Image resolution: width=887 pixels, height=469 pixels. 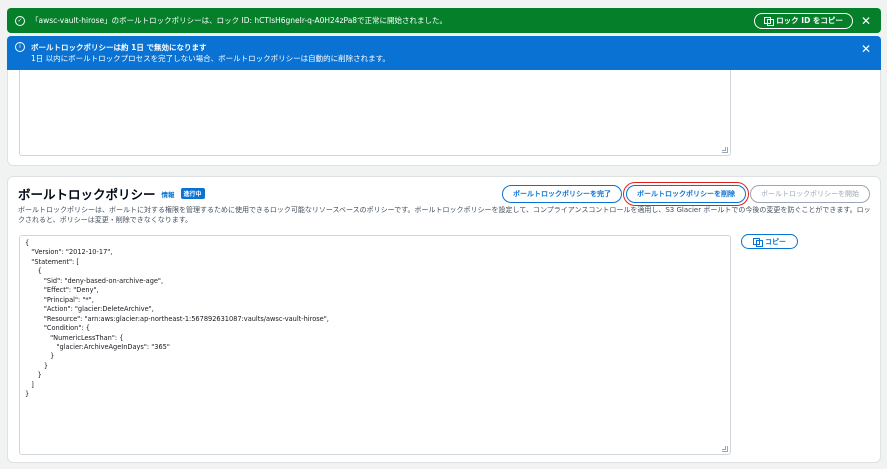 What do you see at coordinates (20, 20) in the screenshot?
I see `check-circle-icon: ✓` at bounding box center [20, 20].